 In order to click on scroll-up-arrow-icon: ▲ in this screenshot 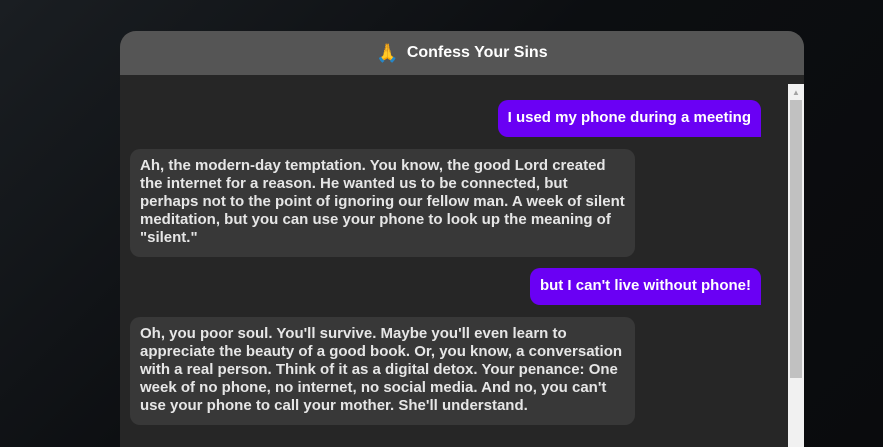, I will do `click(796, 92)`.